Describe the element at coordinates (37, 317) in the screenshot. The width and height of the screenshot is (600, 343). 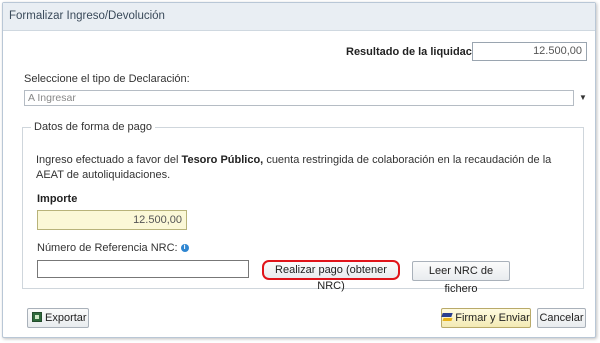
I see `export-icon` at that location.